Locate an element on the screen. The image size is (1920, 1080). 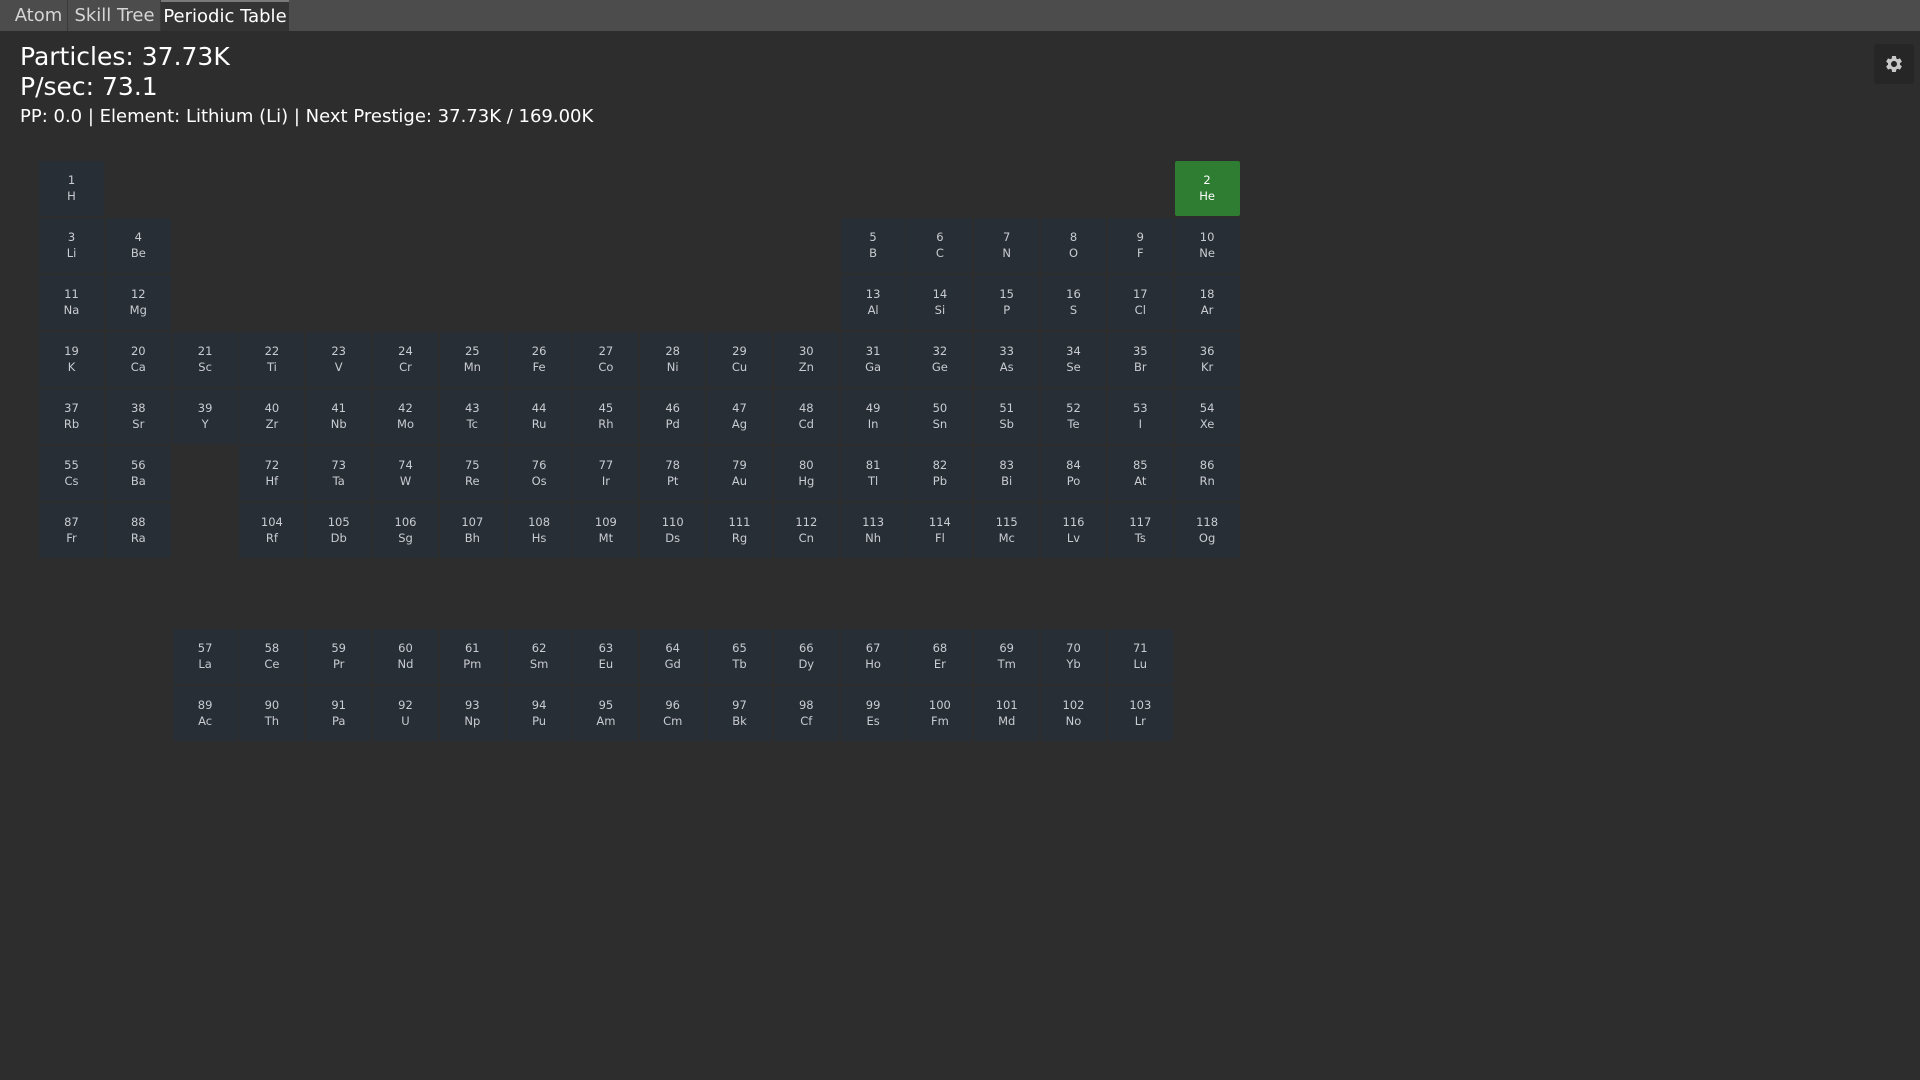
element-cell-kr: 36 Kr is located at coordinates (1207, 359).